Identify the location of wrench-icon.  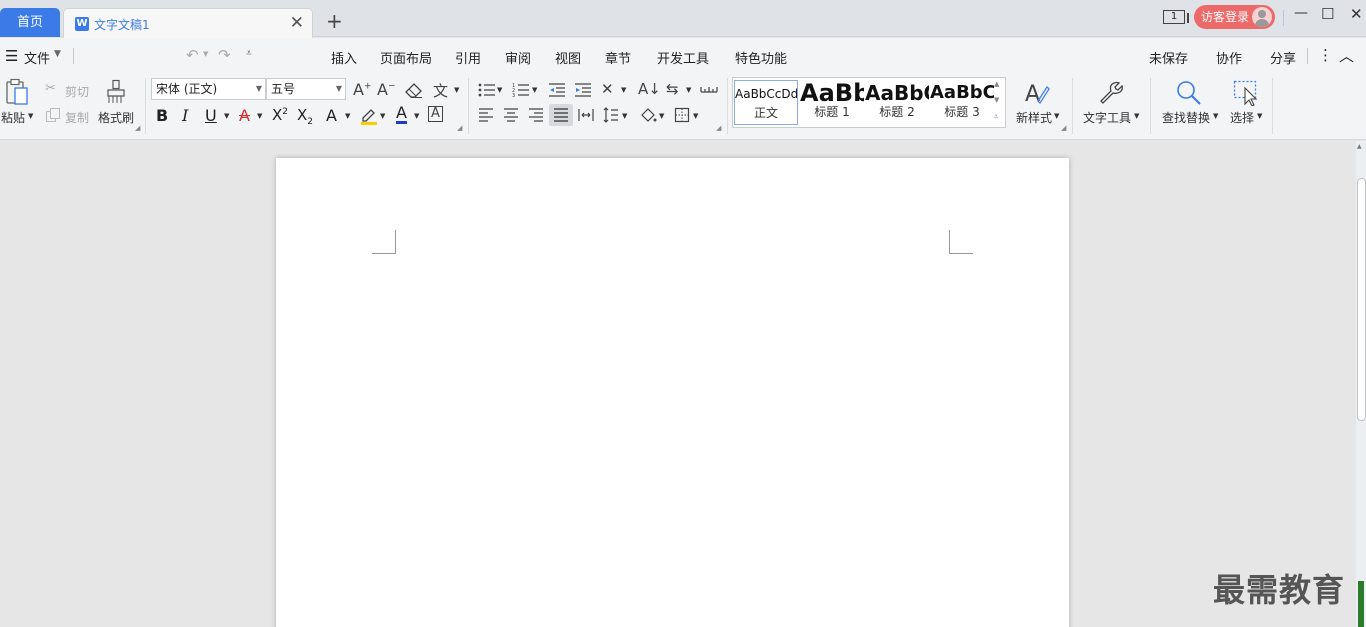
(1110, 92).